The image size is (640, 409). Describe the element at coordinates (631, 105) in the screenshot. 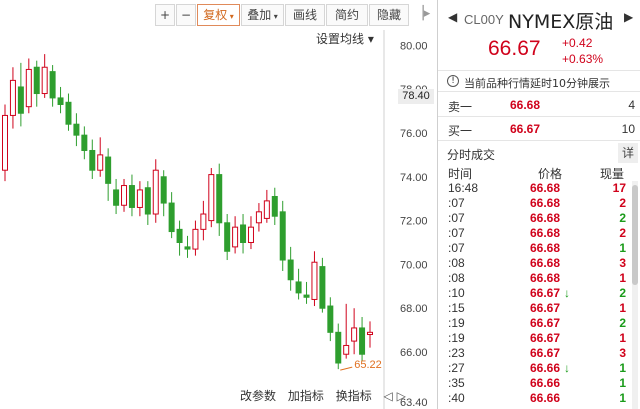

I see `ask-volume: 4` at that location.